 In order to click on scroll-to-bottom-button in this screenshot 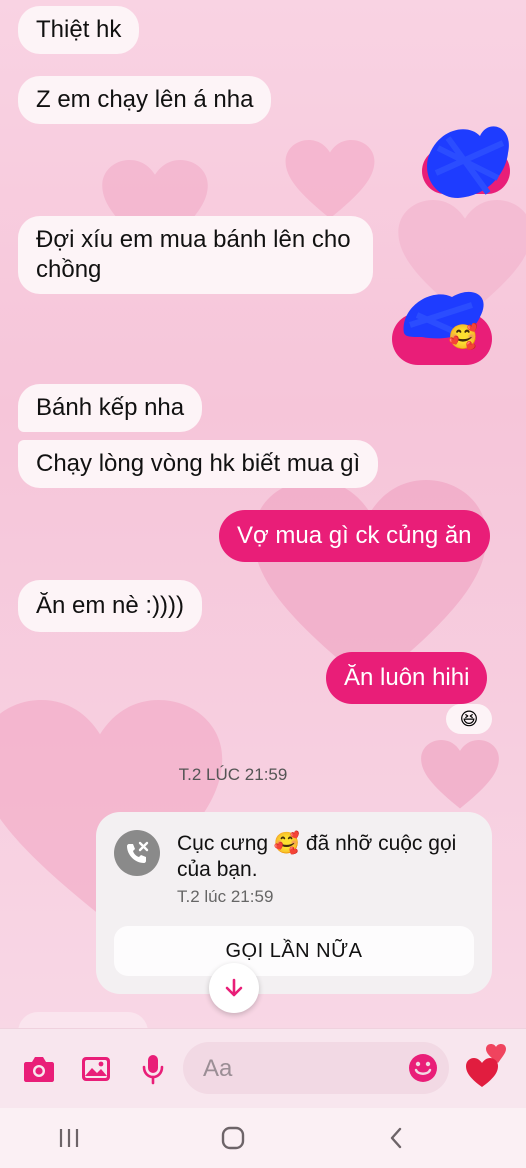, I will do `click(234, 988)`.